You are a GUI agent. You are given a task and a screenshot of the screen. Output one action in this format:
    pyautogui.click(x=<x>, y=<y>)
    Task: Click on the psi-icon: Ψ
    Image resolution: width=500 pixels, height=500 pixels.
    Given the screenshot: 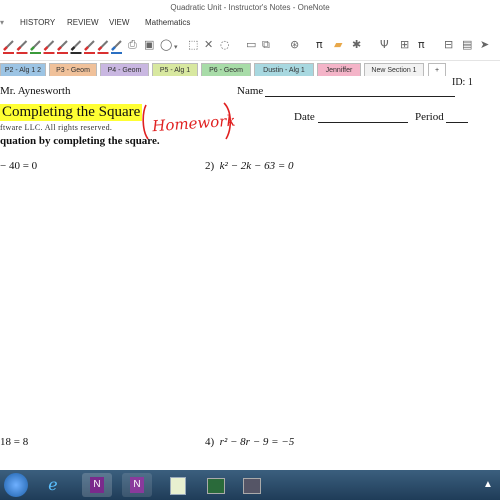 What is the action you would take?
    pyautogui.click(x=384, y=45)
    